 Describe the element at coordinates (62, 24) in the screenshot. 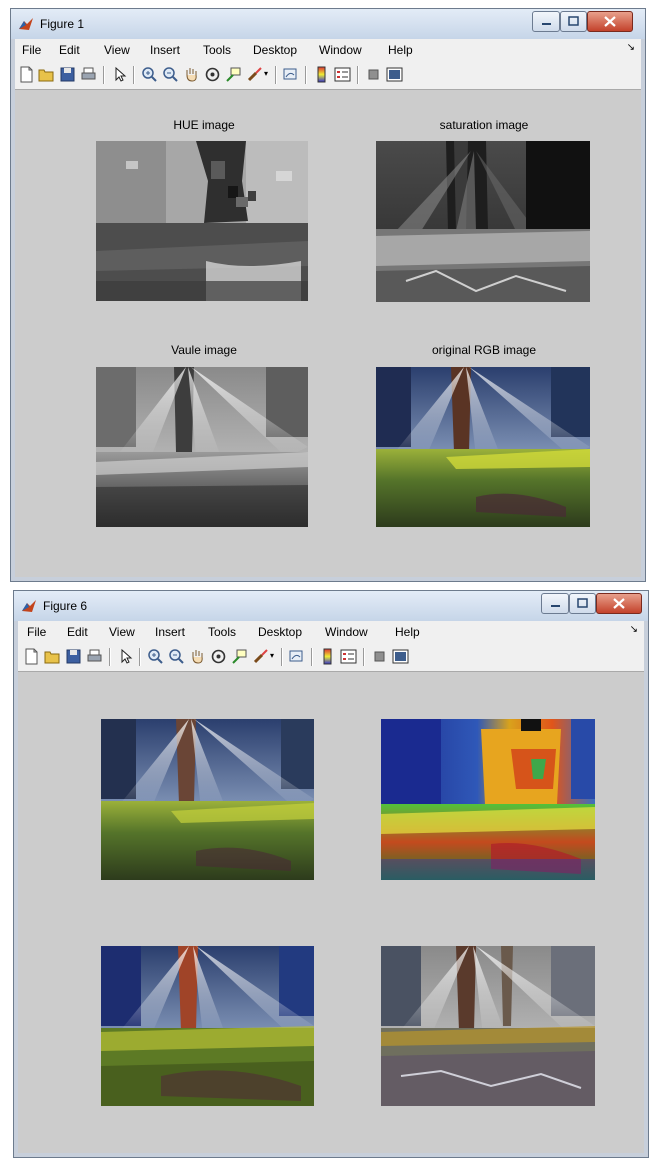

I see `window-title: Figure 1` at that location.